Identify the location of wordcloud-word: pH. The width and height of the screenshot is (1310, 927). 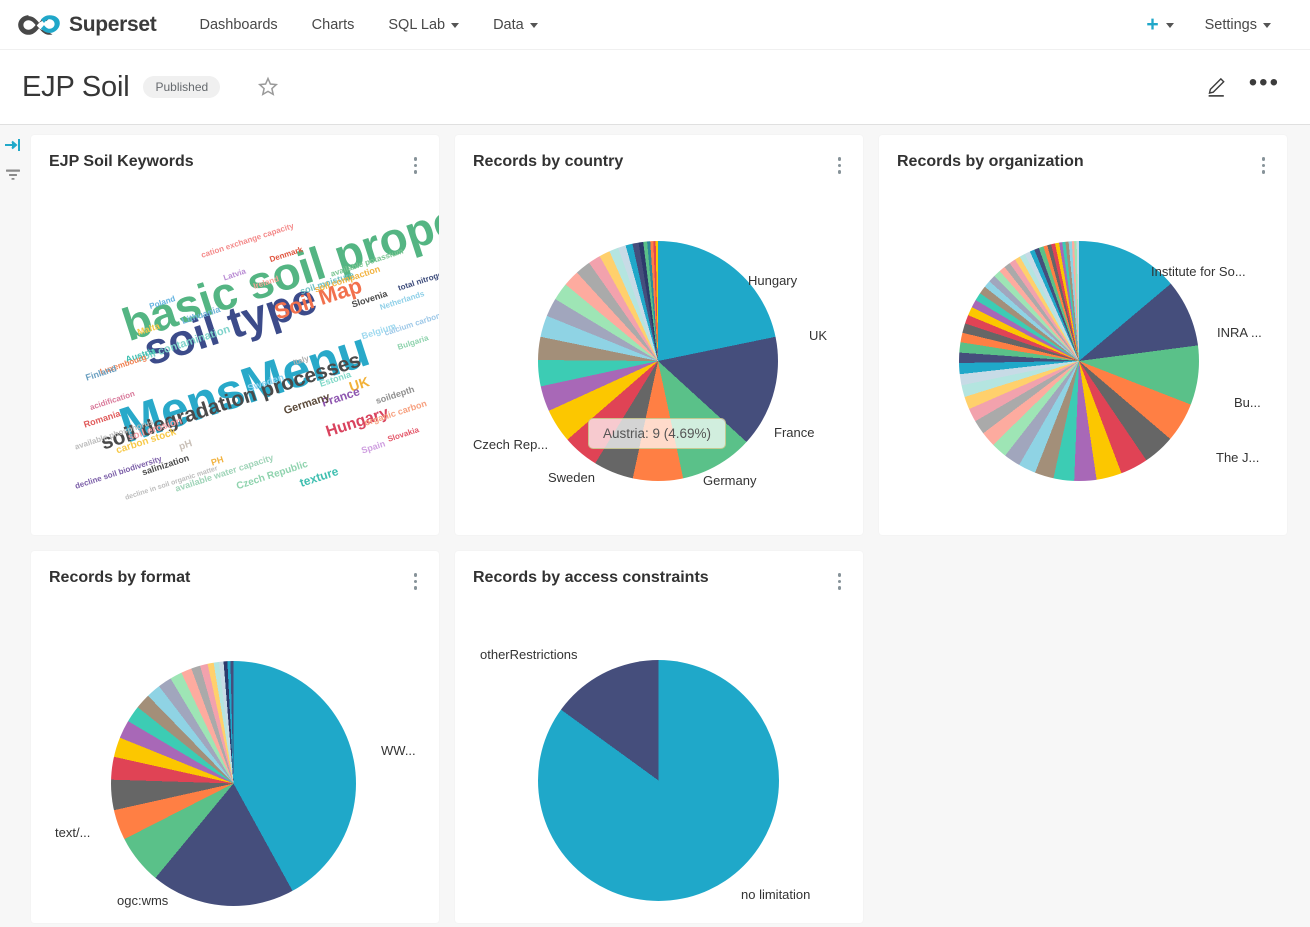
(186, 445).